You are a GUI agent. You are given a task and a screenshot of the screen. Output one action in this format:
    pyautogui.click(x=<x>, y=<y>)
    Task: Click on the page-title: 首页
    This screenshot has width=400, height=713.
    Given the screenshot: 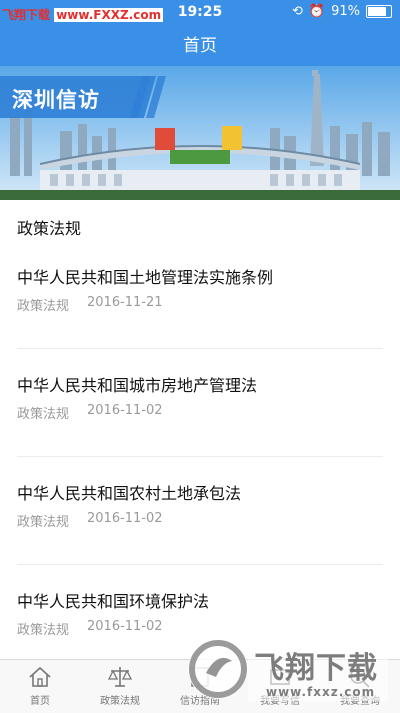 What is the action you would take?
    pyautogui.click(x=200, y=46)
    